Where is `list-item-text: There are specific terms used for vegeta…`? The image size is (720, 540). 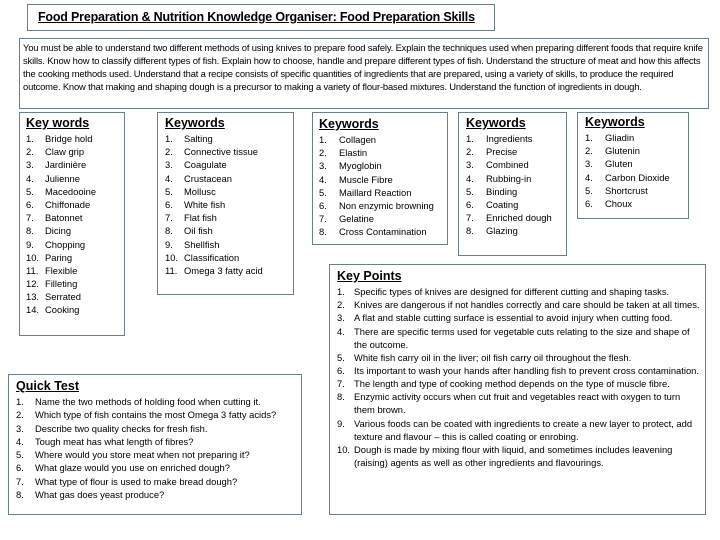
list-item-text: There are specific terms used for vegeta… is located at coordinates (522, 337).